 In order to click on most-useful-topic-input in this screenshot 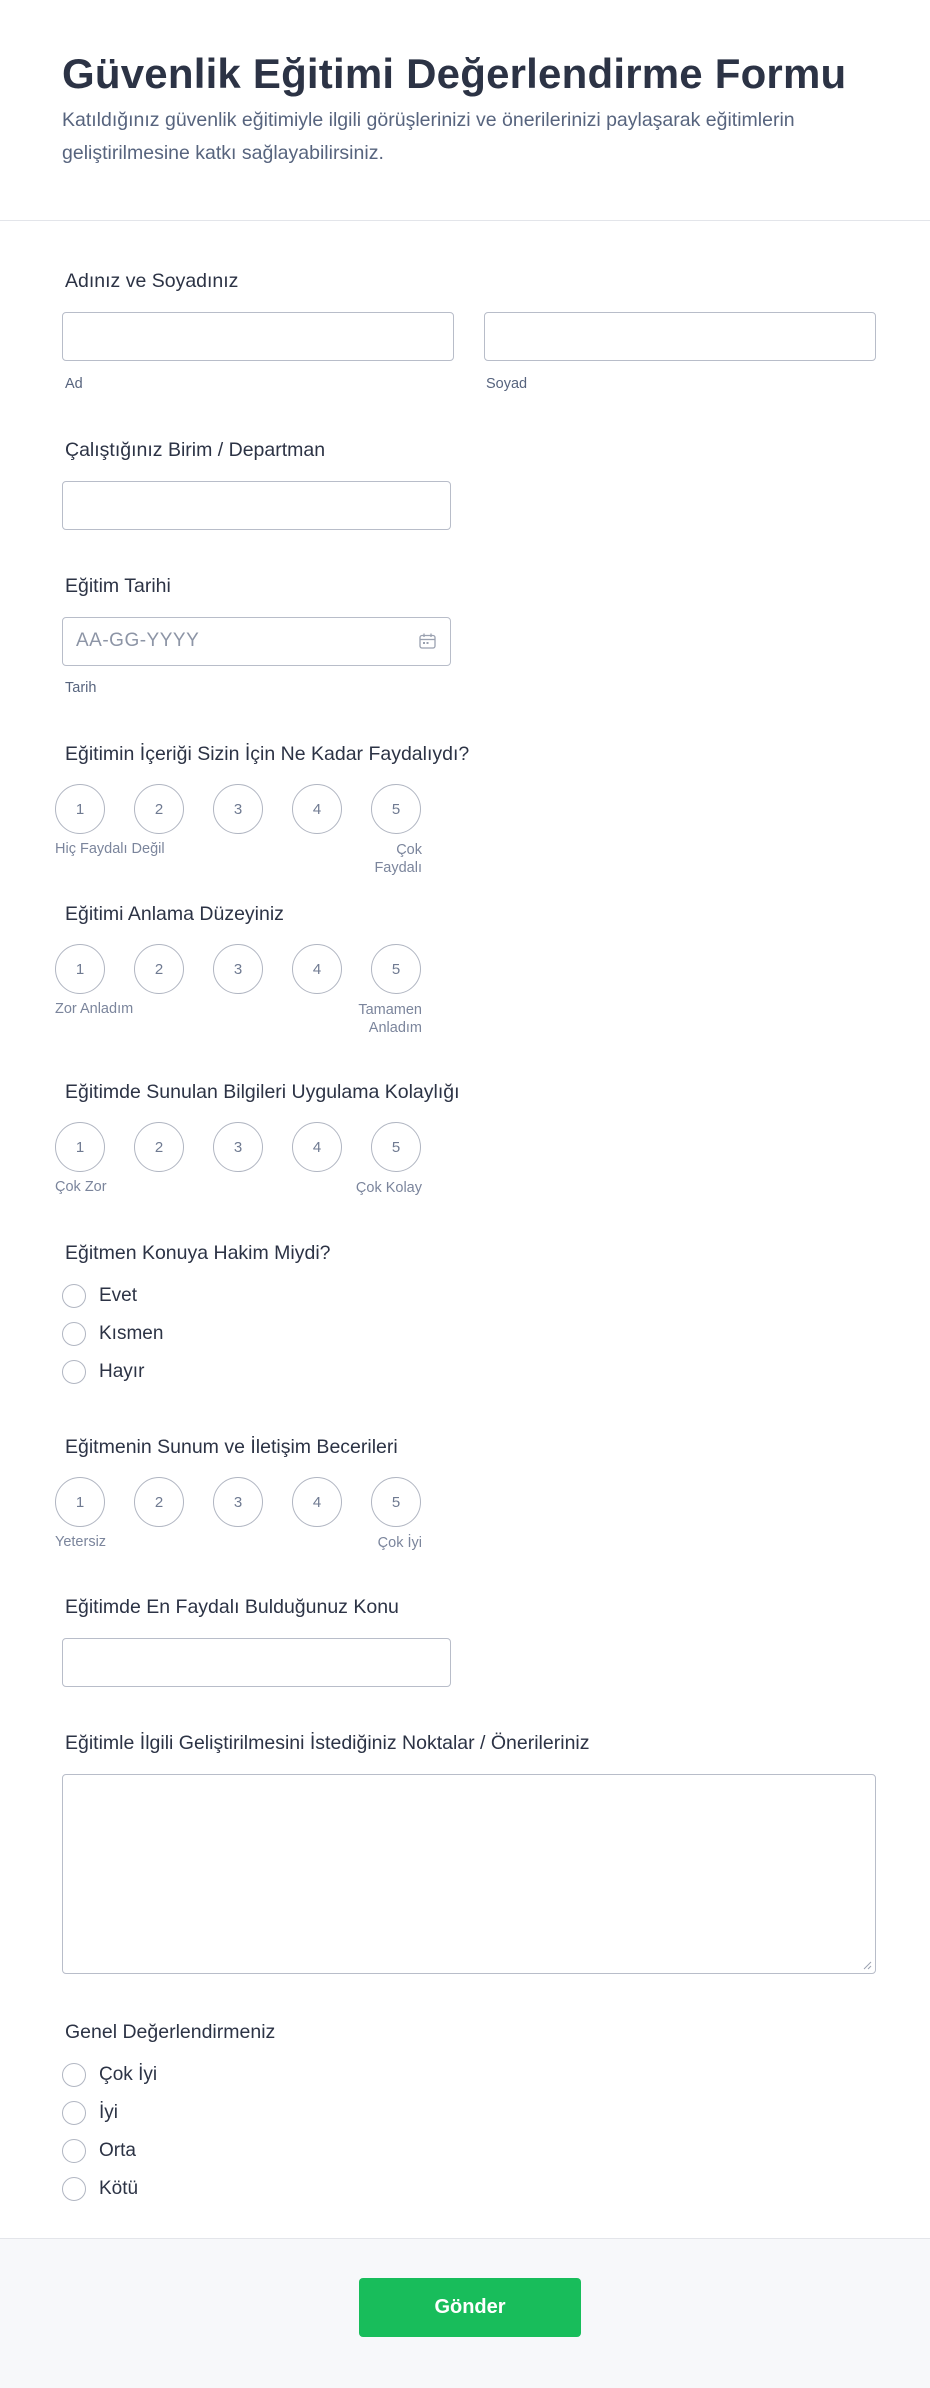, I will do `click(256, 1662)`.